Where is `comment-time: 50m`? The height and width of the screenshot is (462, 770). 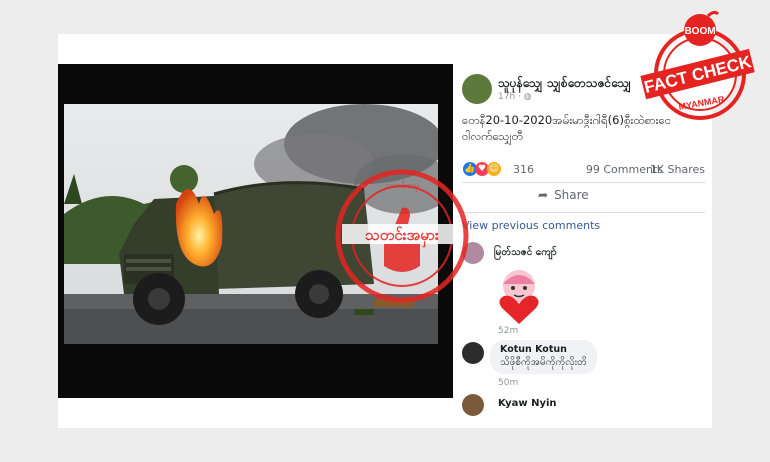 comment-time: 50m is located at coordinates (508, 383).